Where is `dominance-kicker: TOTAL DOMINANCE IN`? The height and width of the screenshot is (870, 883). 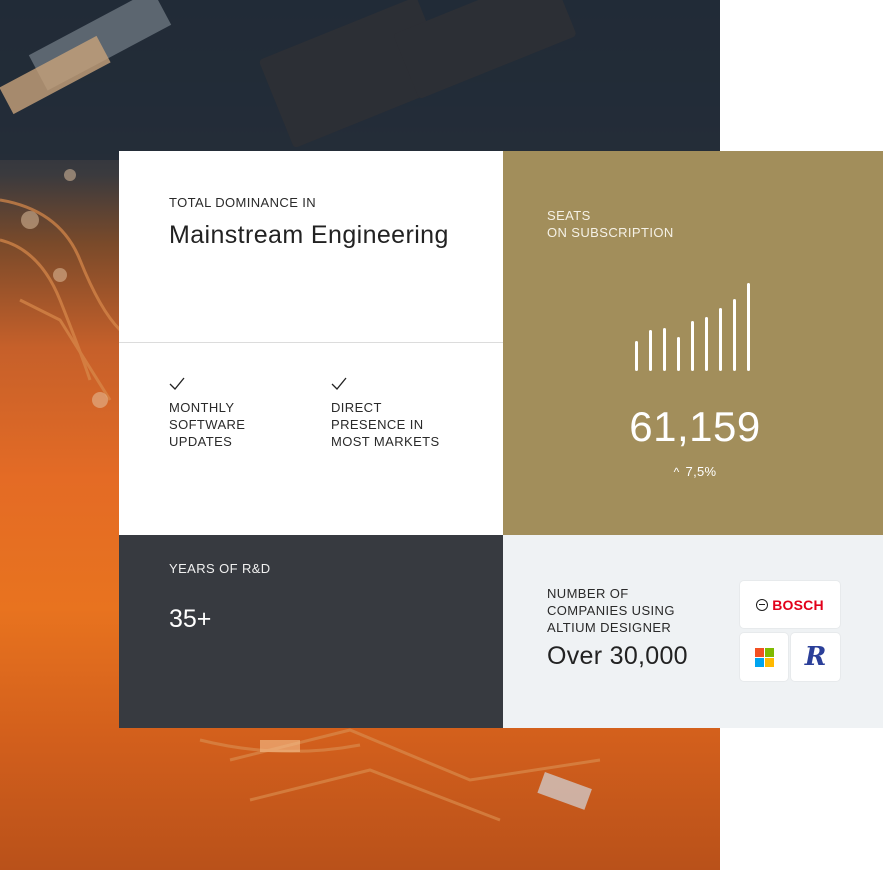 dominance-kicker: TOTAL DOMINANCE IN is located at coordinates (243, 202).